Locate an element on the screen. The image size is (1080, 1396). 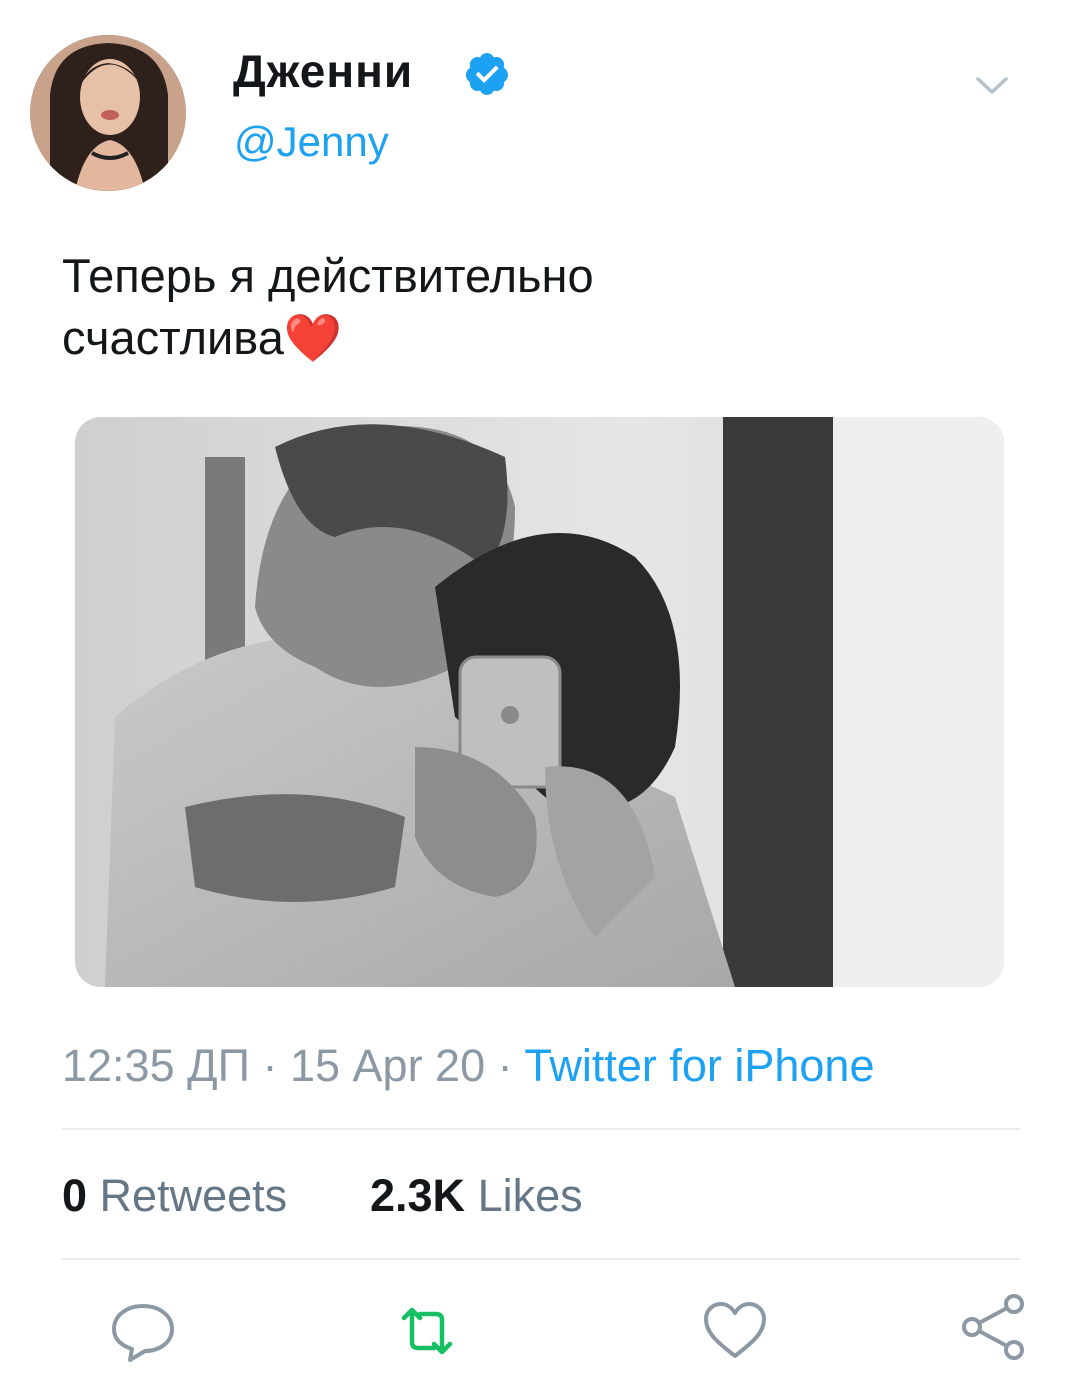
avatar-photo is located at coordinates (108, 113).